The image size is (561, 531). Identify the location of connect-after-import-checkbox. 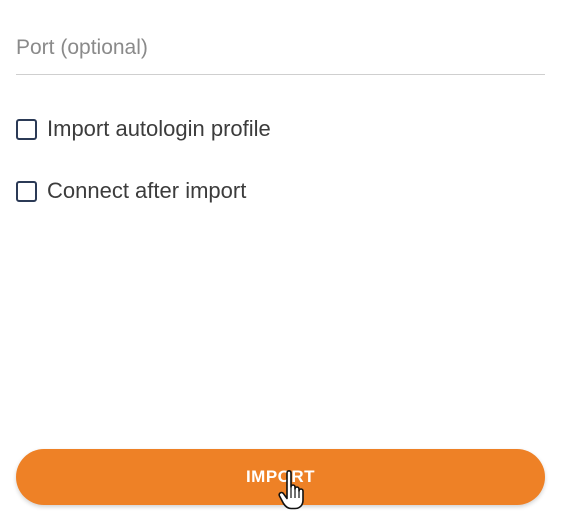
(26, 191).